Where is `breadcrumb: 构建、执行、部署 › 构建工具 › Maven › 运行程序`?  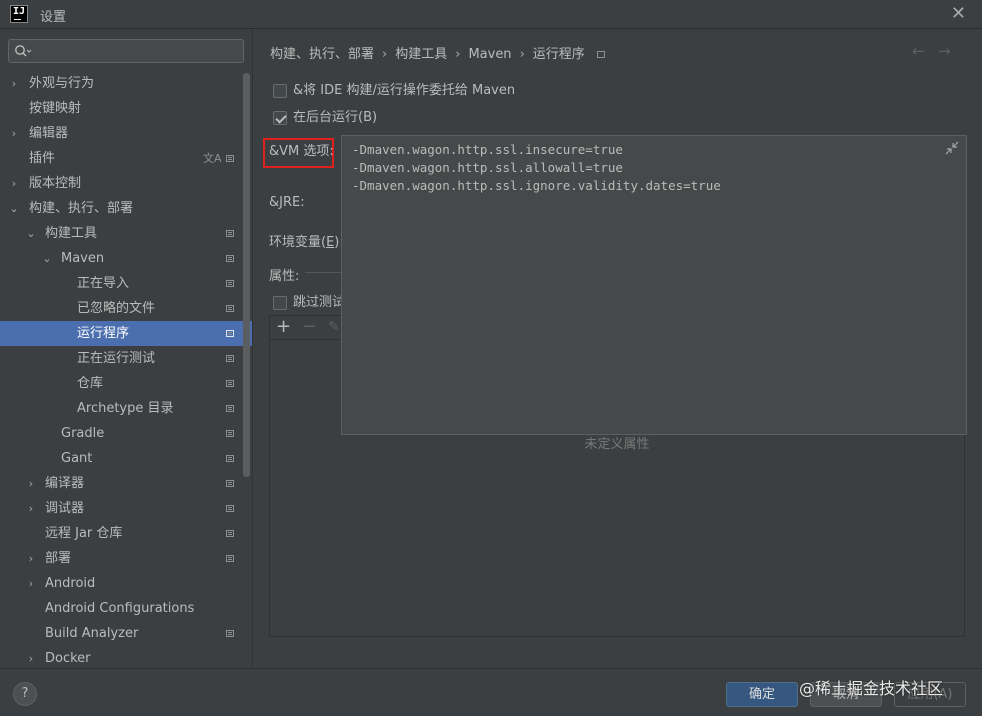 breadcrumb: 构建、执行、部署 › 构建工具 › Maven › 运行程序 is located at coordinates (437, 52).